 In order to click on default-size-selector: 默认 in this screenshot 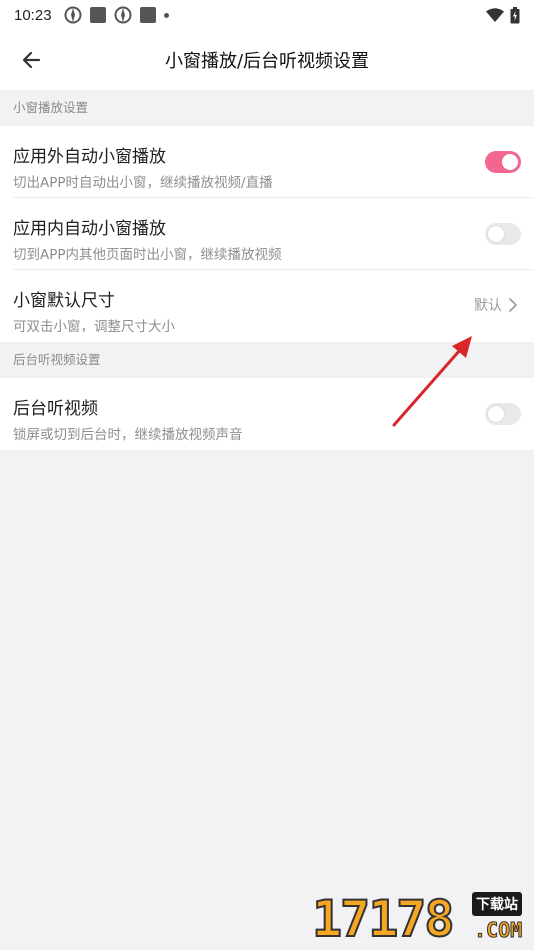, I will do `click(496, 305)`.